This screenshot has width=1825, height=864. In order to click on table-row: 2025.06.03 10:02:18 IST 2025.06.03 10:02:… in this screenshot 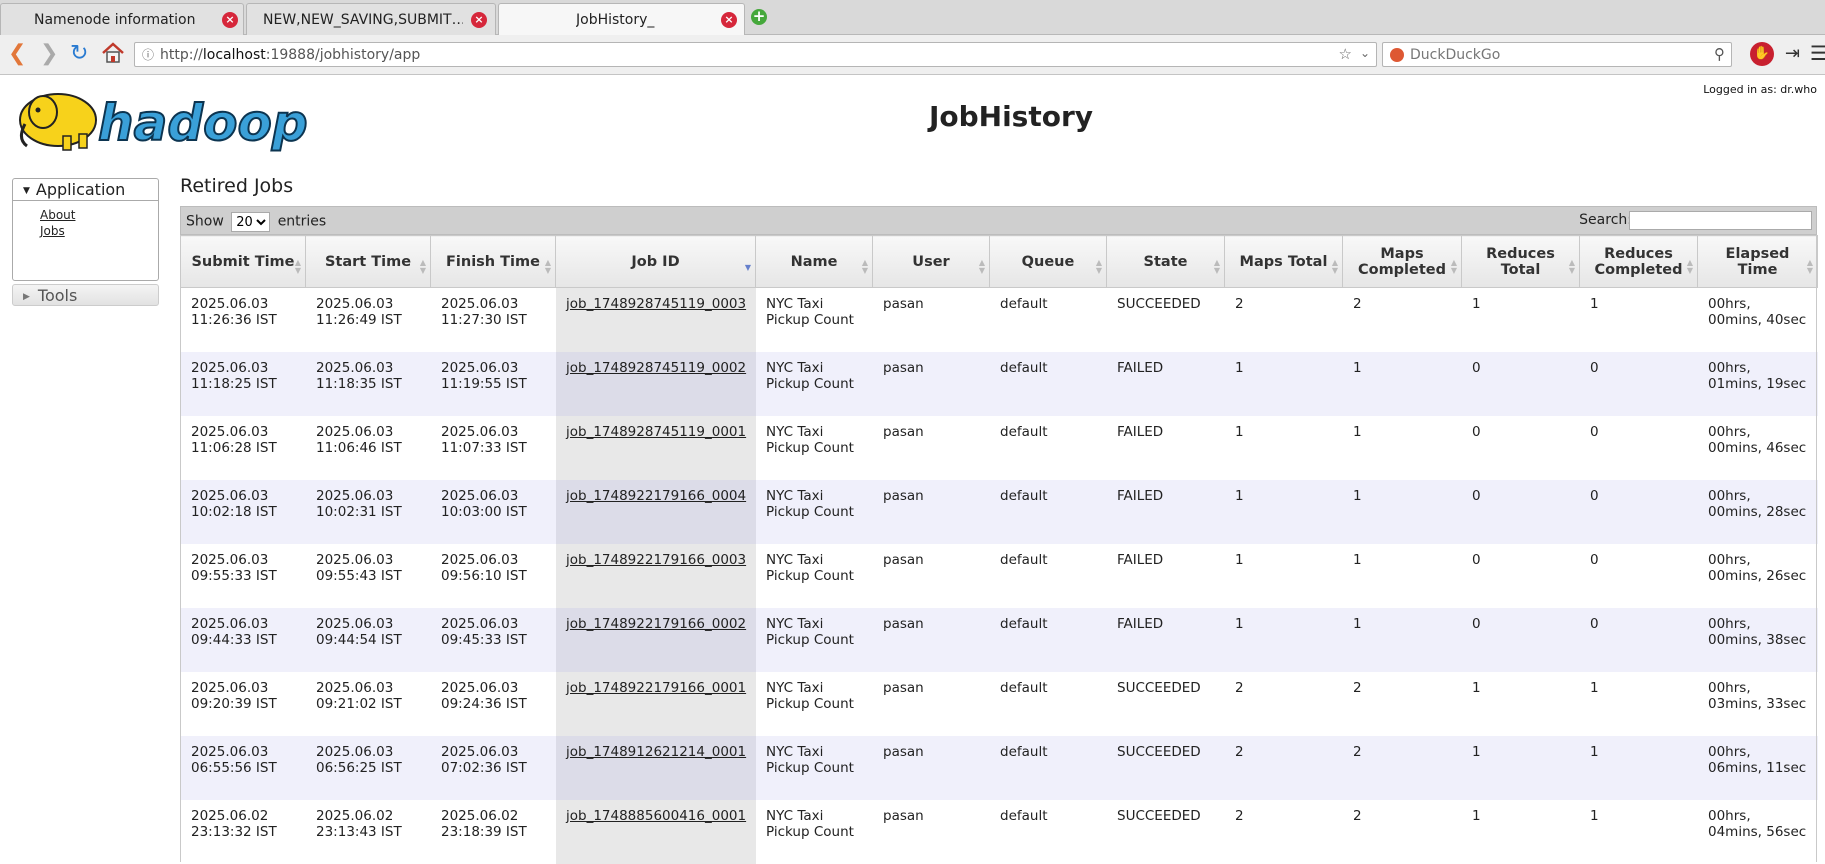, I will do `click(999, 511)`.